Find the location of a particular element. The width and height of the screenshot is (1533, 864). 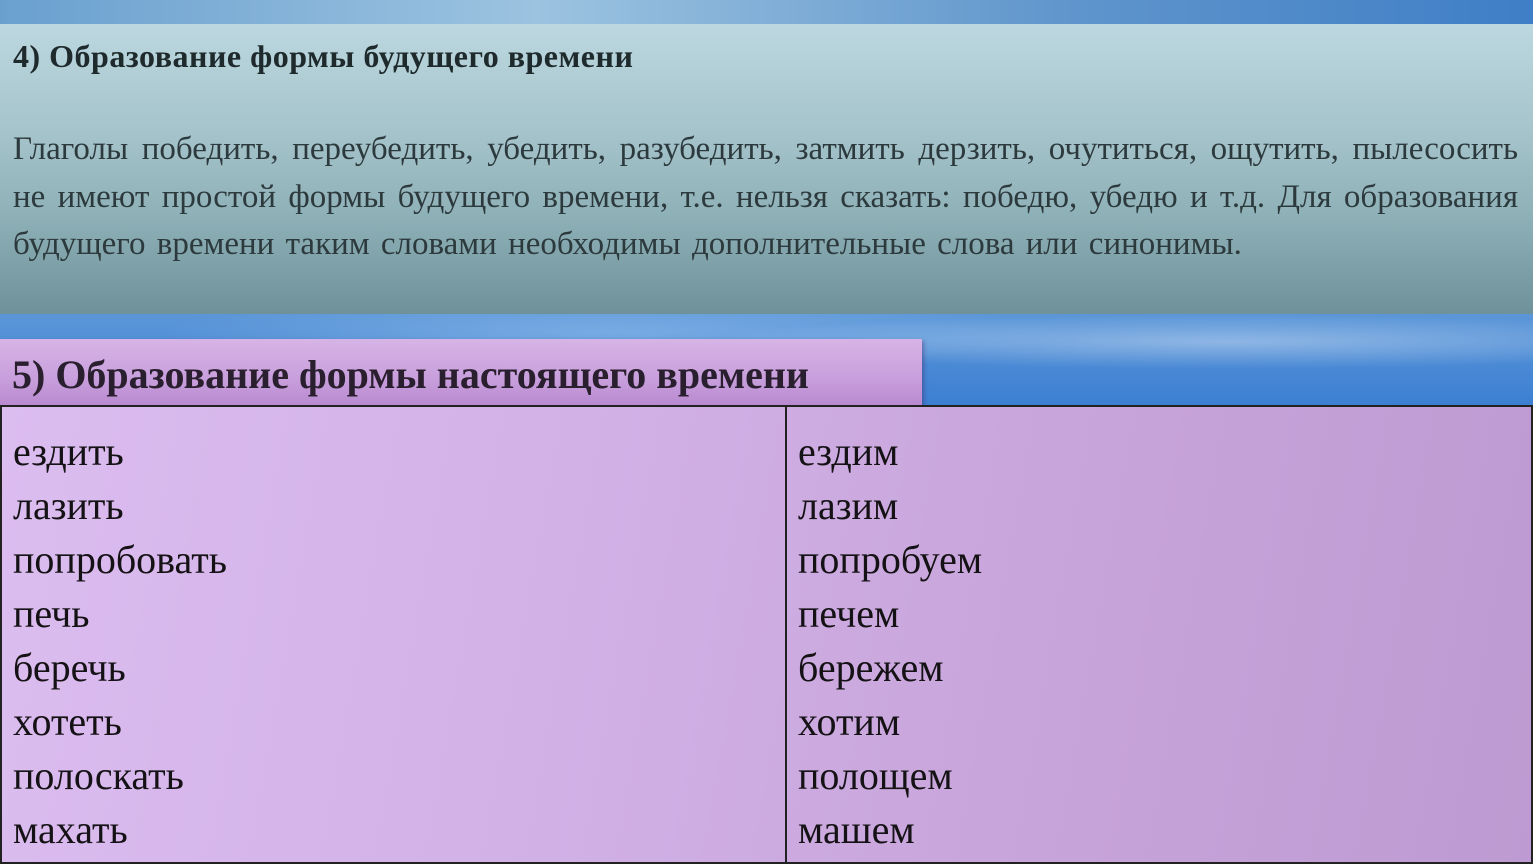

infinitive-item: беречь is located at coordinates (69, 667).